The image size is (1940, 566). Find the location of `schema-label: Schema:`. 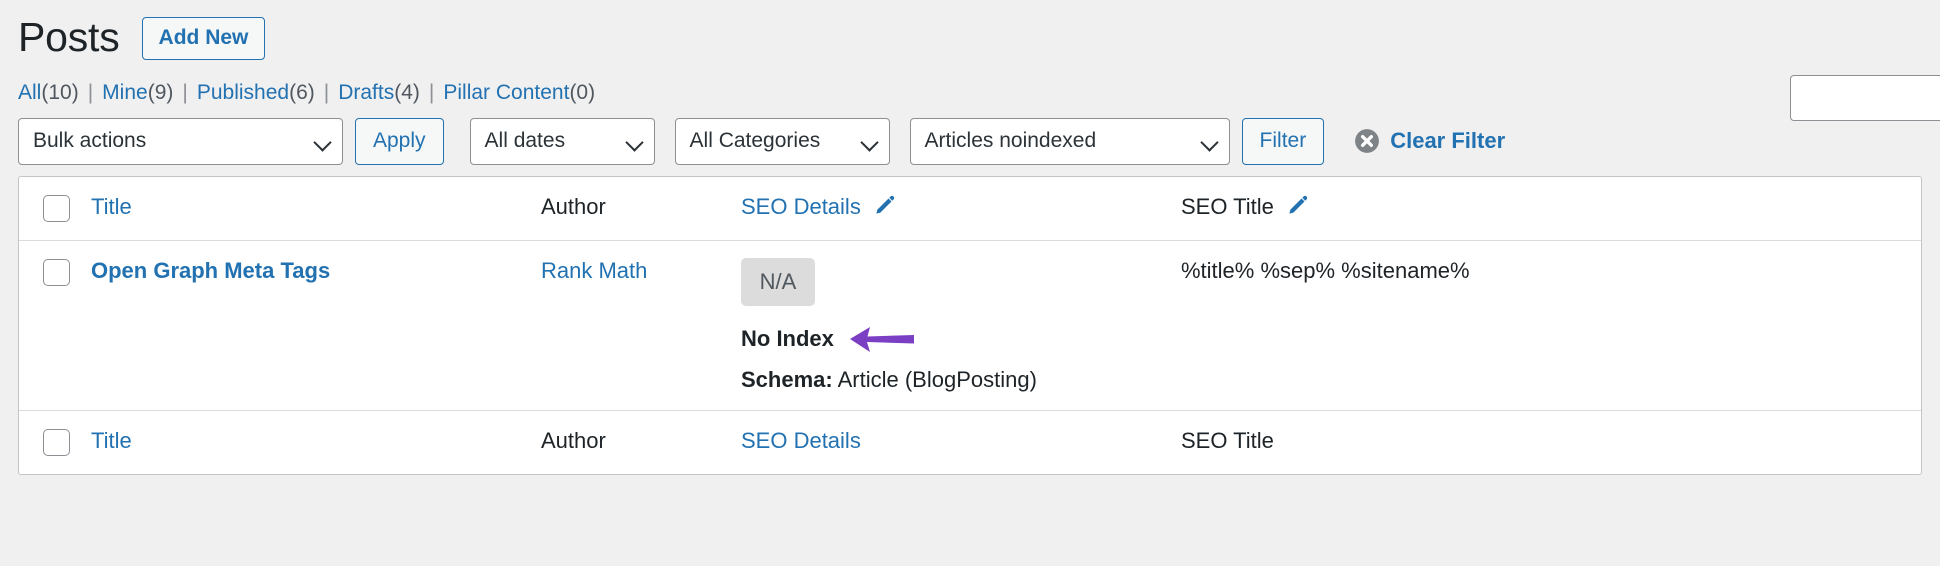

schema-label: Schema: is located at coordinates (787, 379).